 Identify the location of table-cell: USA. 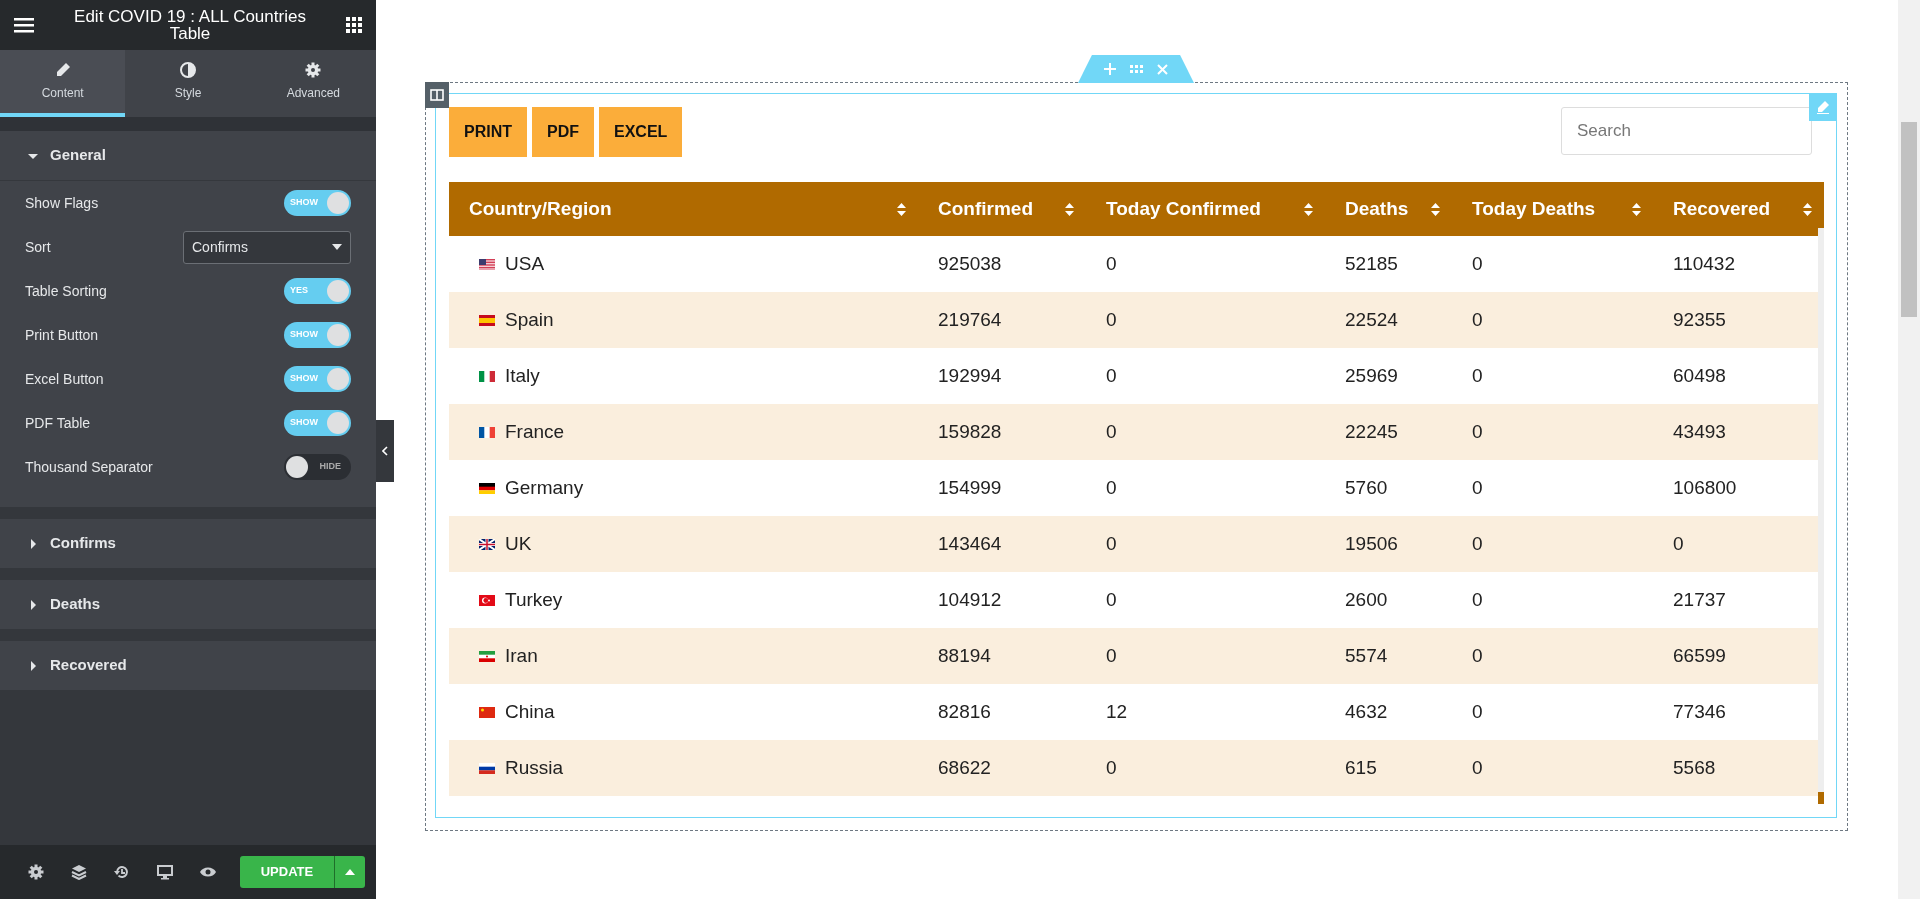
(683, 264).